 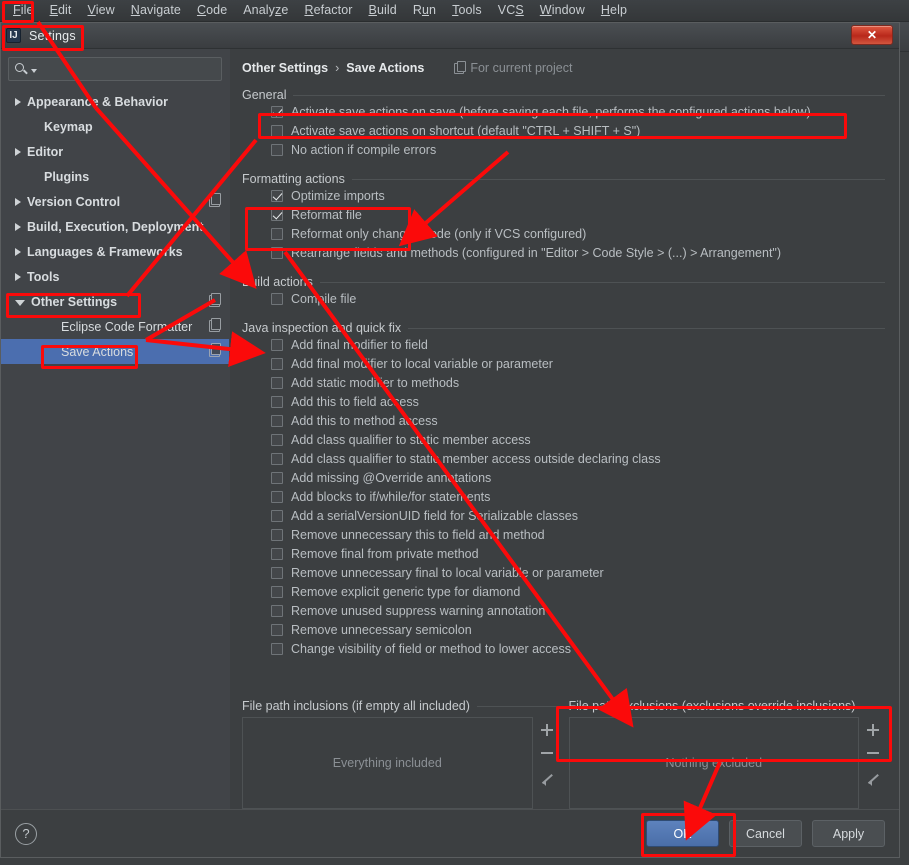 I want to click on checkbox-row: Reformat file, so click(x=578, y=214).